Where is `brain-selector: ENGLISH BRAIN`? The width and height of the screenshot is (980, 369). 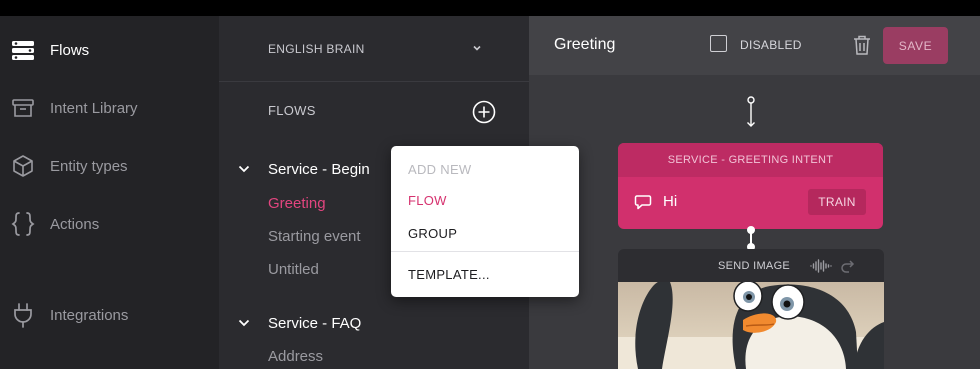
brain-selector: ENGLISH BRAIN is located at coordinates (374, 49).